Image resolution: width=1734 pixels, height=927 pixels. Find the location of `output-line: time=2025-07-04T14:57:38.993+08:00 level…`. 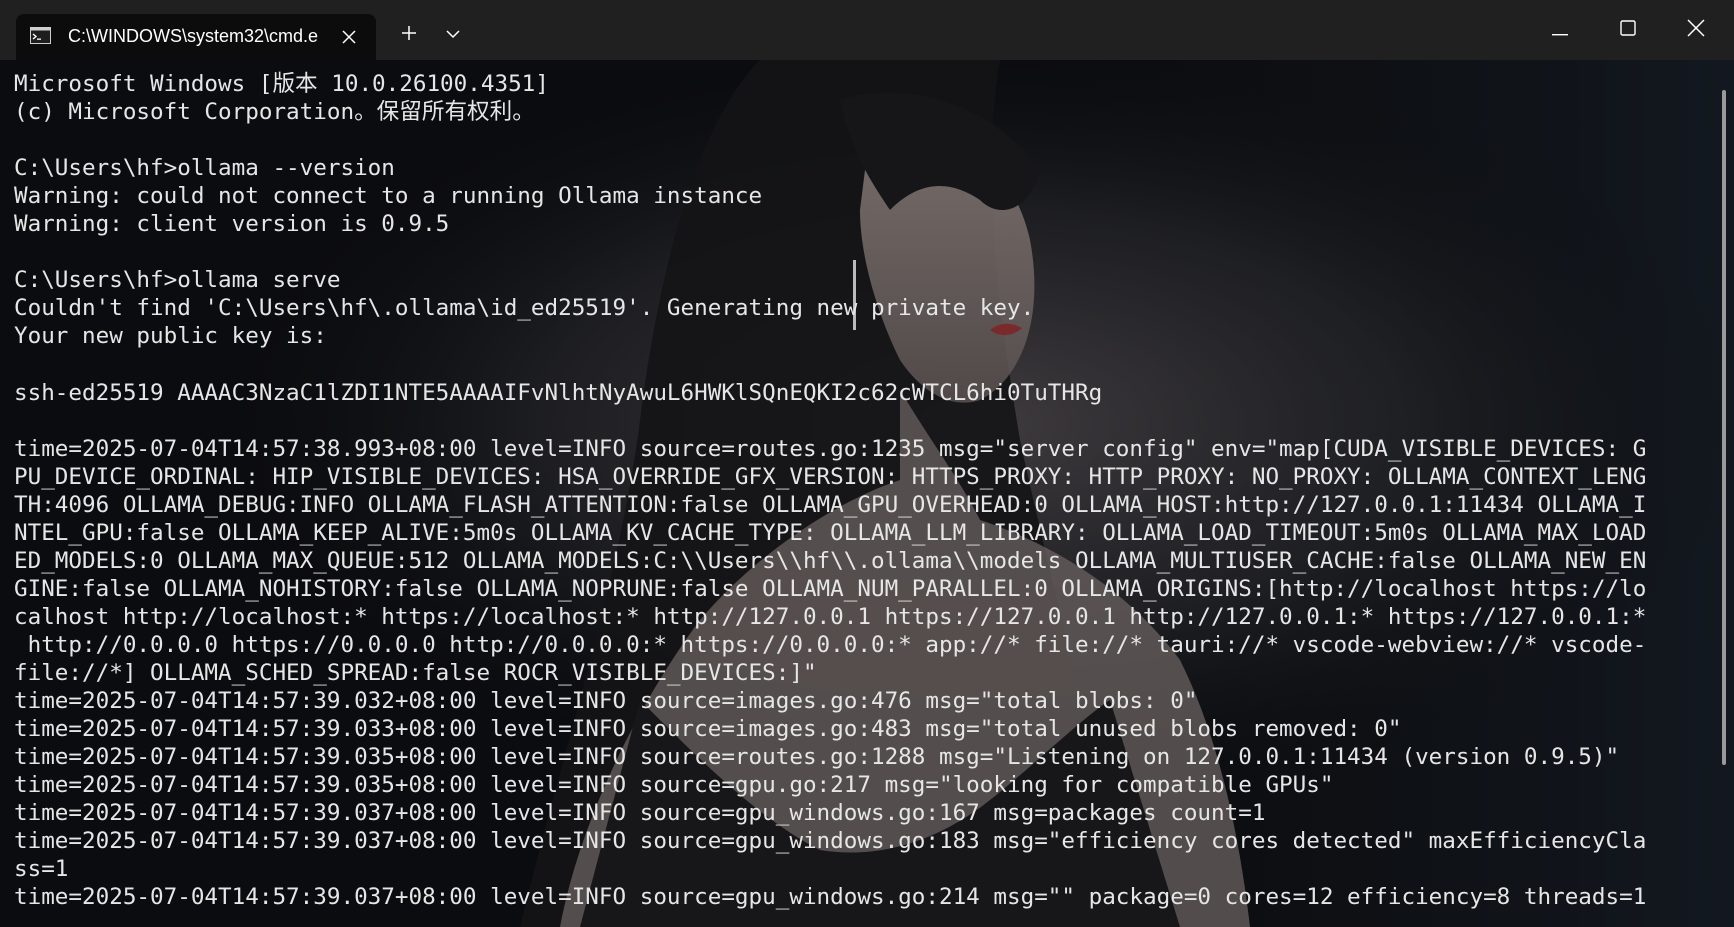

output-line: time=2025-07-04T14:57:38.993+08:00 level… is located at coordinates (830, 448).